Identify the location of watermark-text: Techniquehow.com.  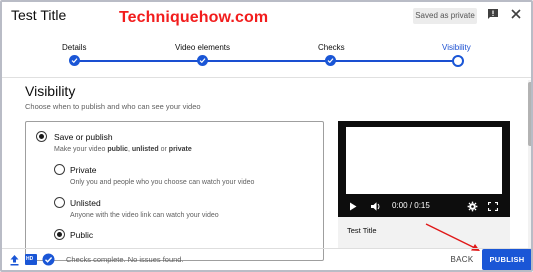
(194, 17).